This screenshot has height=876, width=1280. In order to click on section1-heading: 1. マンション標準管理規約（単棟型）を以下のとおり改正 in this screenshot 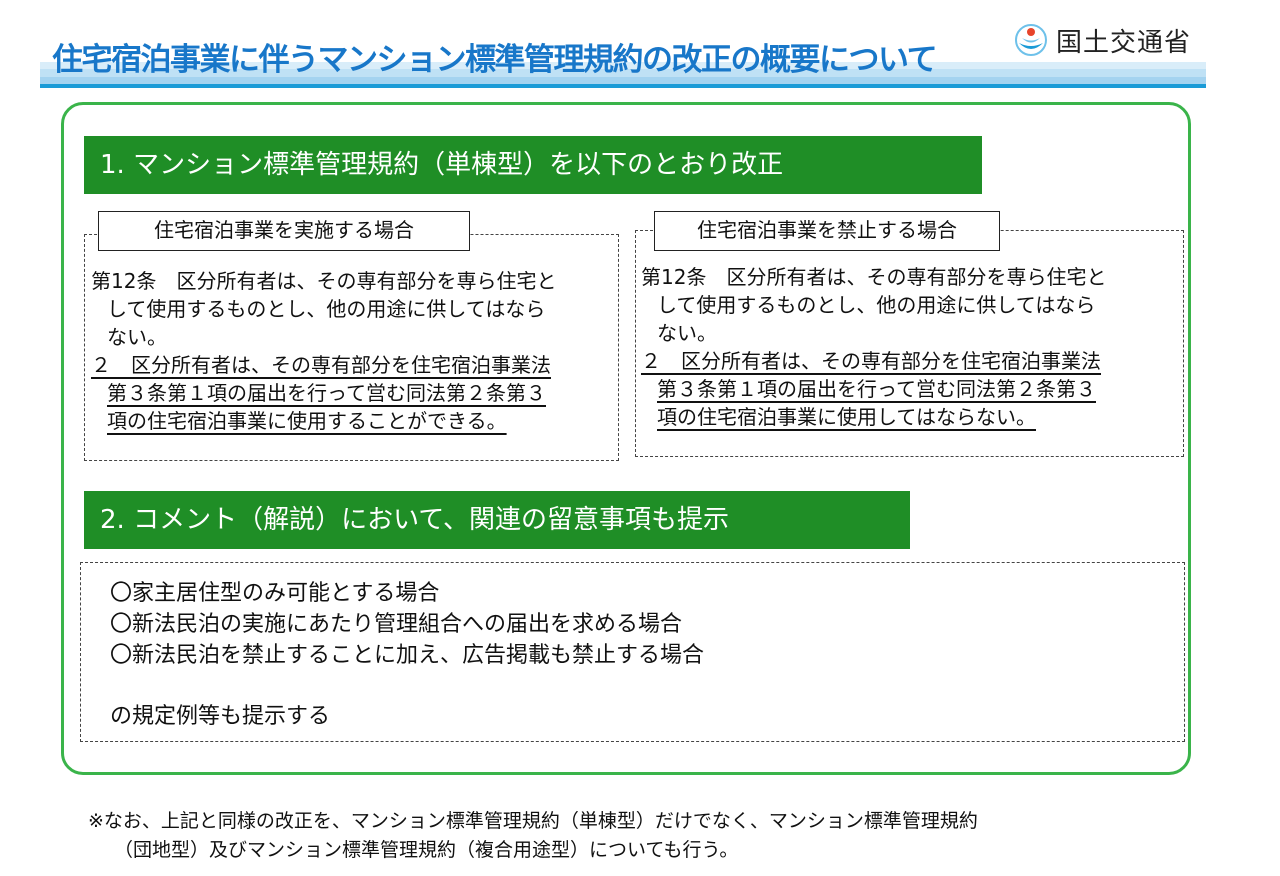, I will do `click(533, 165)`.